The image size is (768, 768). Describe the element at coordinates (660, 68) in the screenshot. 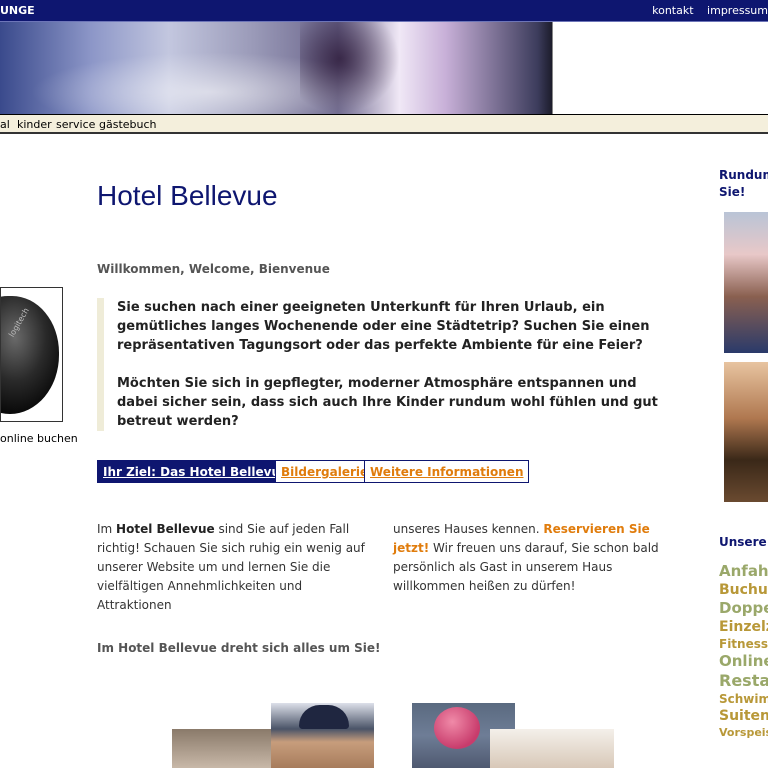

I see `banner-white-area` at that location.